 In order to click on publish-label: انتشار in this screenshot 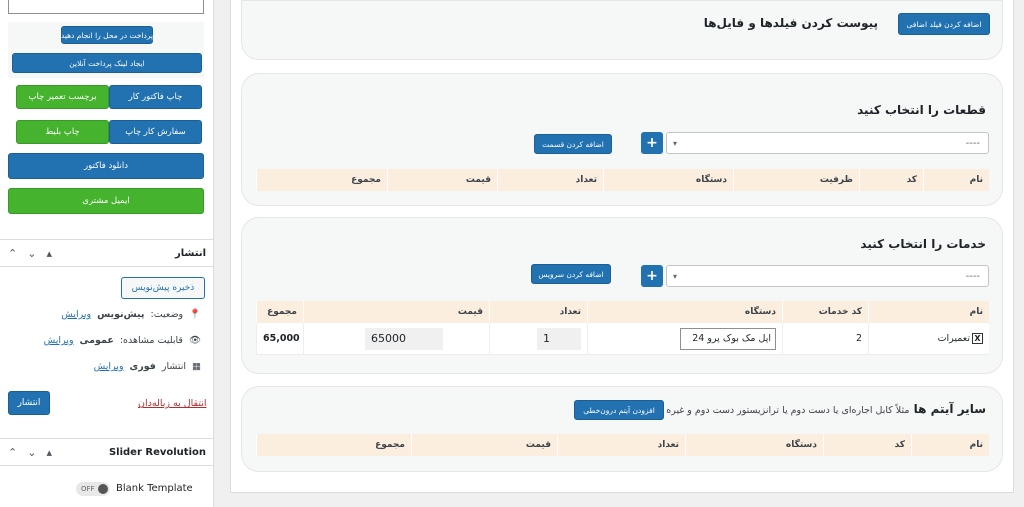, I will do `click(174, 366)`.